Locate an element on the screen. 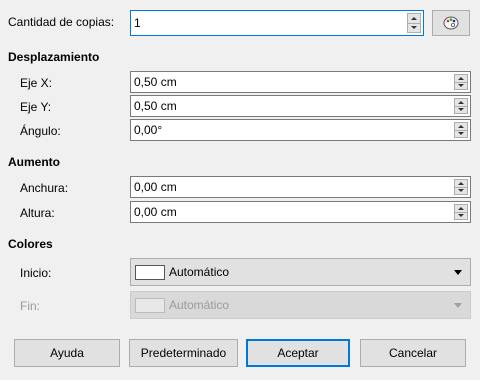  width-label: Anchura: is located at coordinates (44, 188).